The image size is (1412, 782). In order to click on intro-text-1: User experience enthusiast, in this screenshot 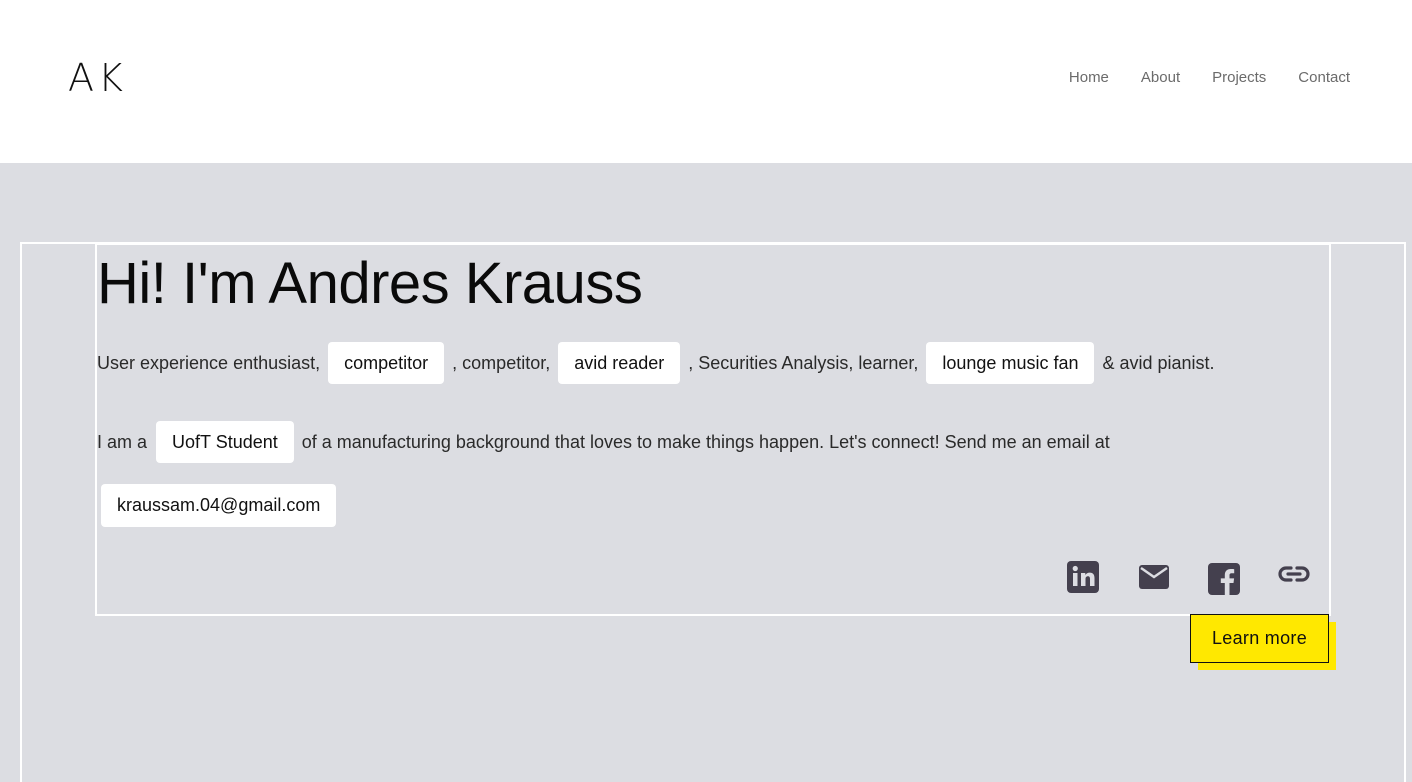, I will do `click(209, 362)`.